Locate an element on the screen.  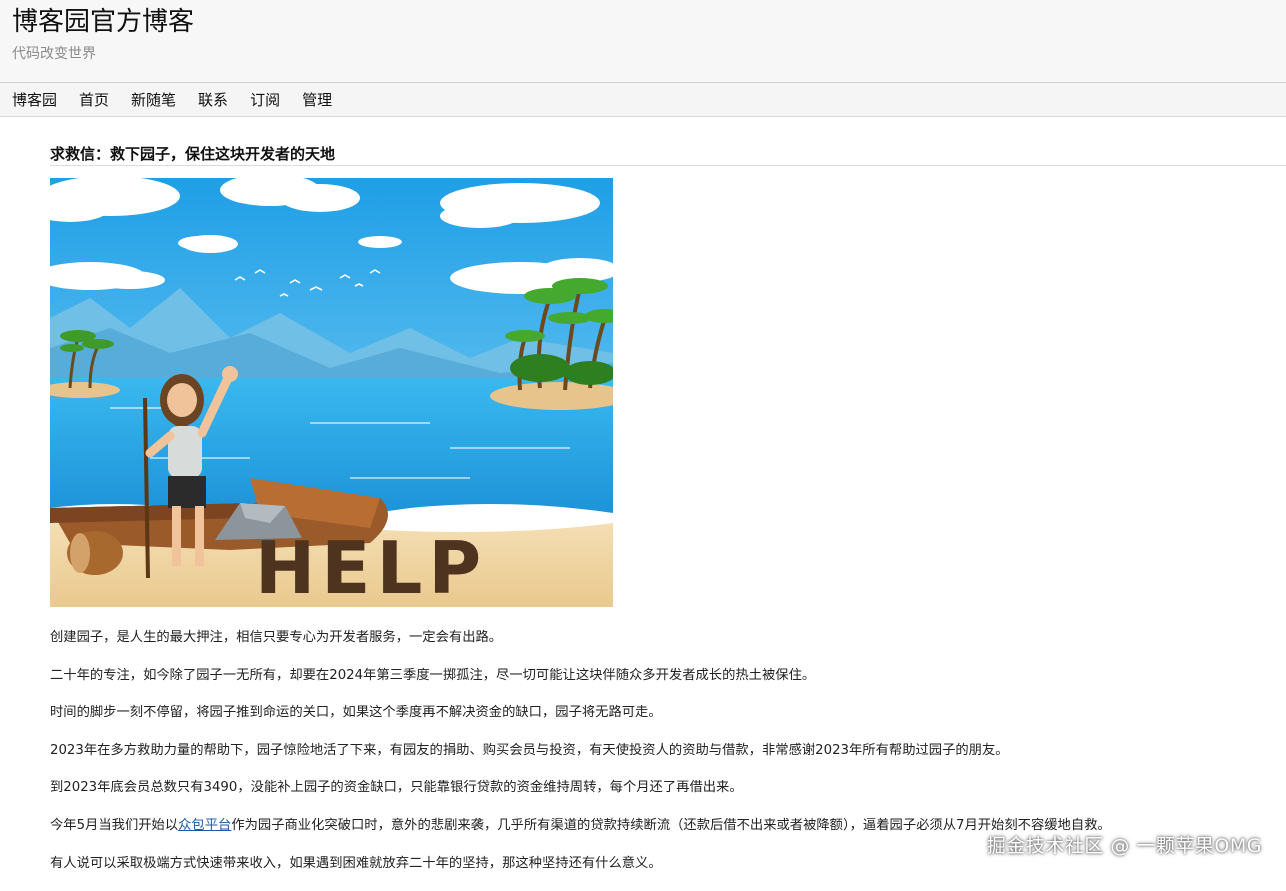
nav-item-manage: 管理 is located at coordinates (317, 99).